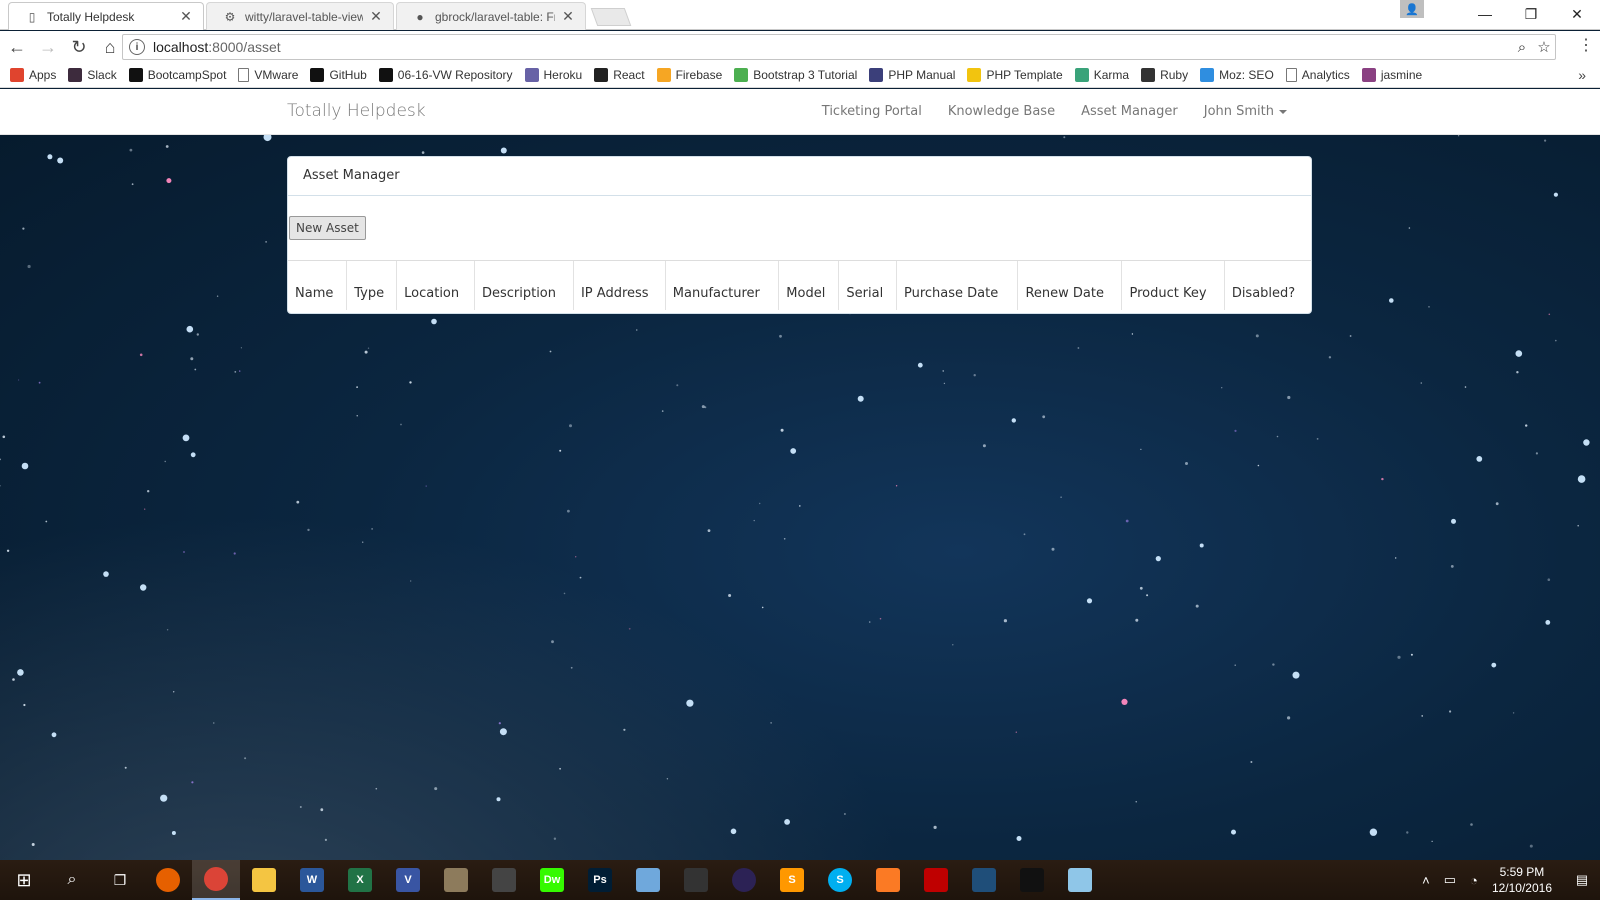 The image size is (1600, 900). Describe the element at coordinates (24, 880) in the screenshot. I see `start-button: ⊞` at that location.